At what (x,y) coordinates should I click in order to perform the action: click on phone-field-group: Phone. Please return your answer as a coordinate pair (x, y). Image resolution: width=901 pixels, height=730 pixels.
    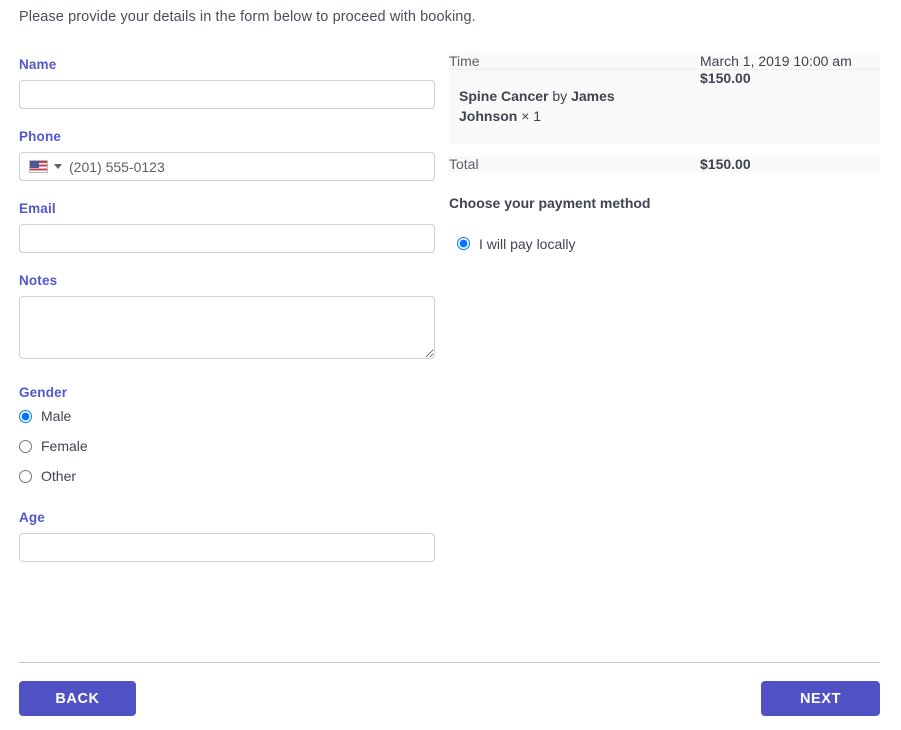
    Looking at the image, I should click on (227, 155).